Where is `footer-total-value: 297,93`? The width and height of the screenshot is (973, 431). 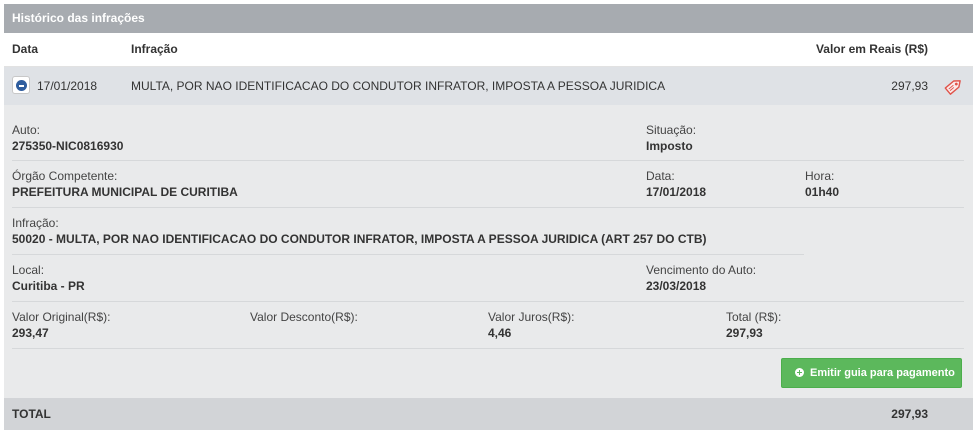
footer-total-value: 297,93 is located at coordinates (909, 414).